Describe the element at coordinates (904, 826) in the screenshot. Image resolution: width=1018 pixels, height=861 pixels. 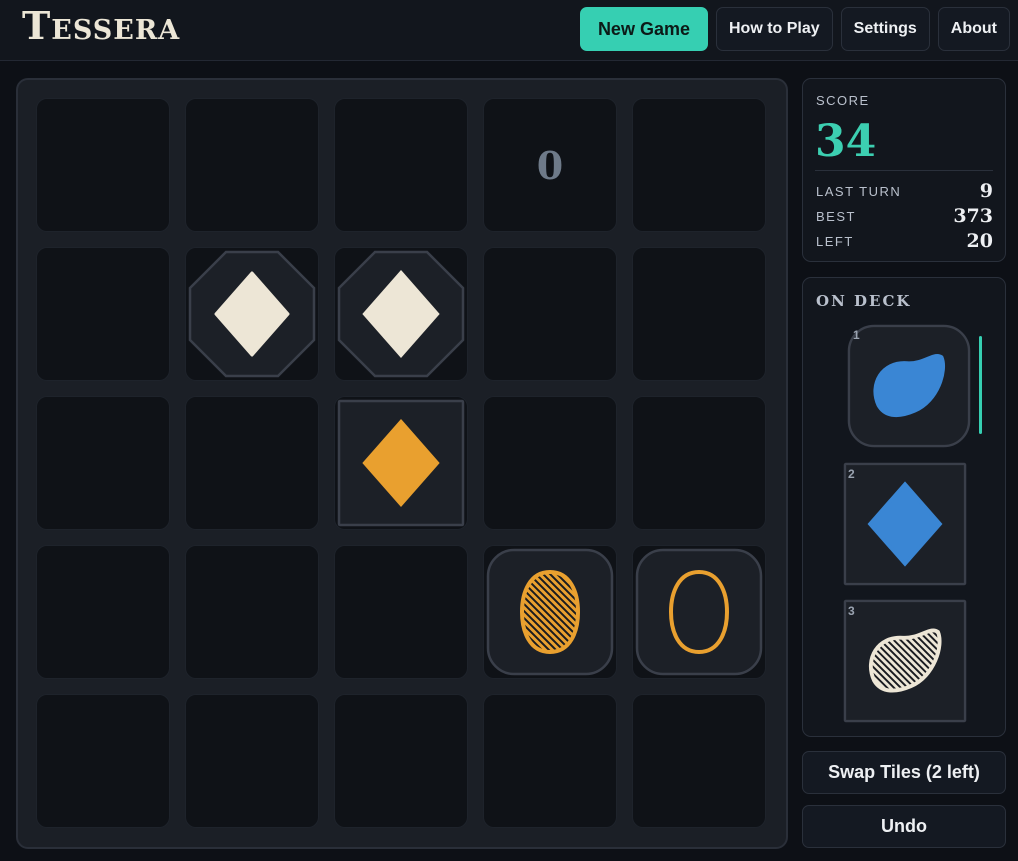
I see `undo-button: Undo` at that location.